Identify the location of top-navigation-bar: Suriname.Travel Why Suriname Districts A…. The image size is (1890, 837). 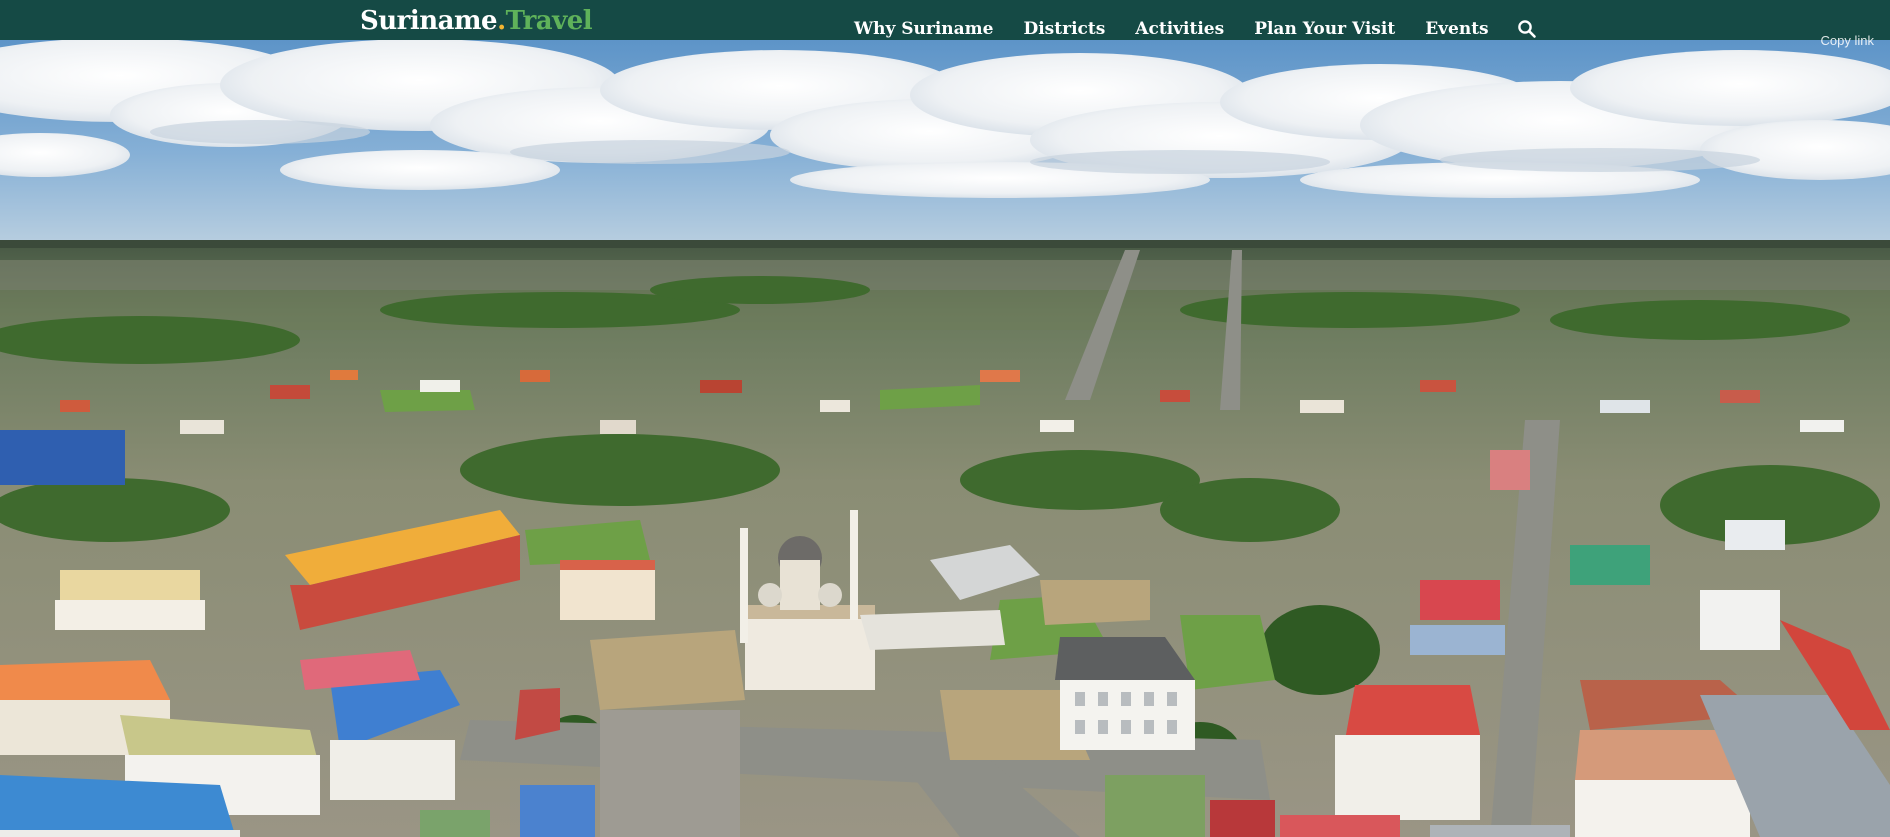
(945, 20).